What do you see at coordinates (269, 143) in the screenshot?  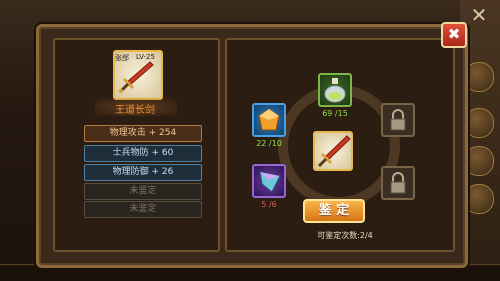 I see `gem-count: 22 /10` at bounding box center [269, 143].